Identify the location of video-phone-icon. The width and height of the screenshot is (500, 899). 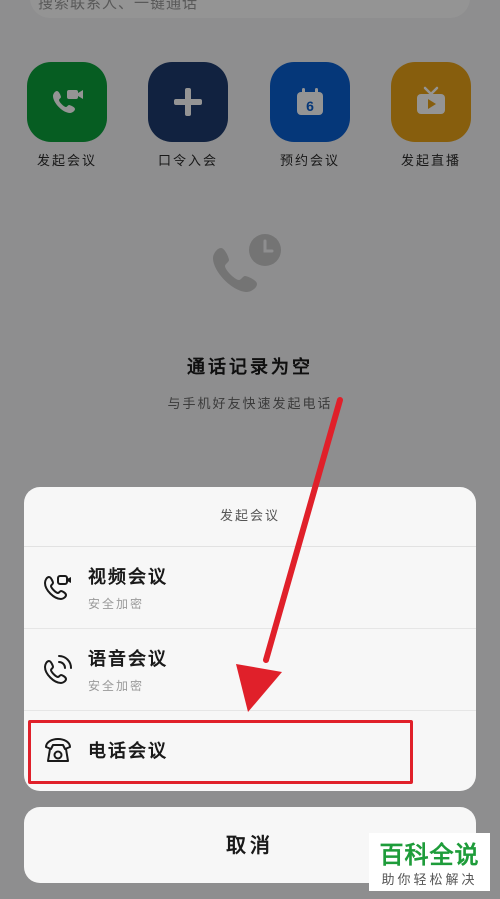
(57, 588).